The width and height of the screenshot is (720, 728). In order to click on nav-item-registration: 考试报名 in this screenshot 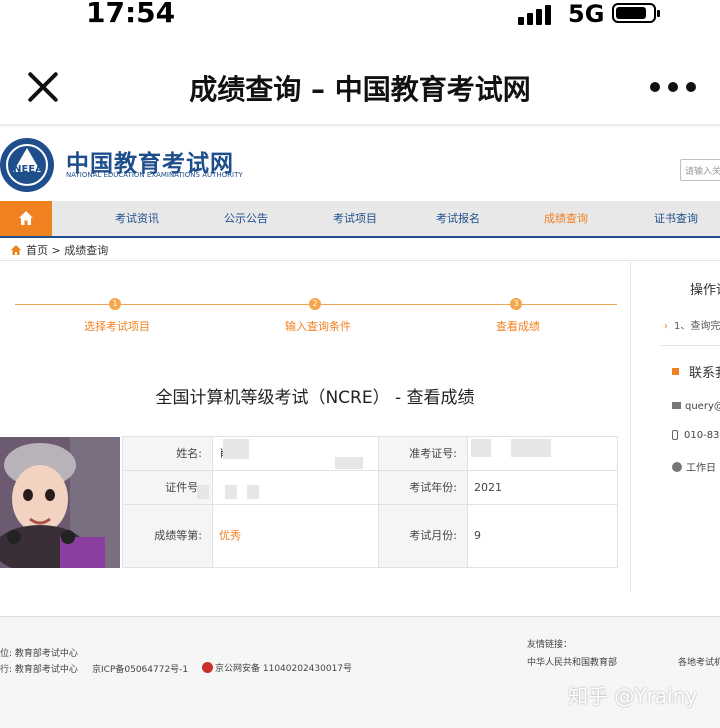, I will do `click(458, 218)`.